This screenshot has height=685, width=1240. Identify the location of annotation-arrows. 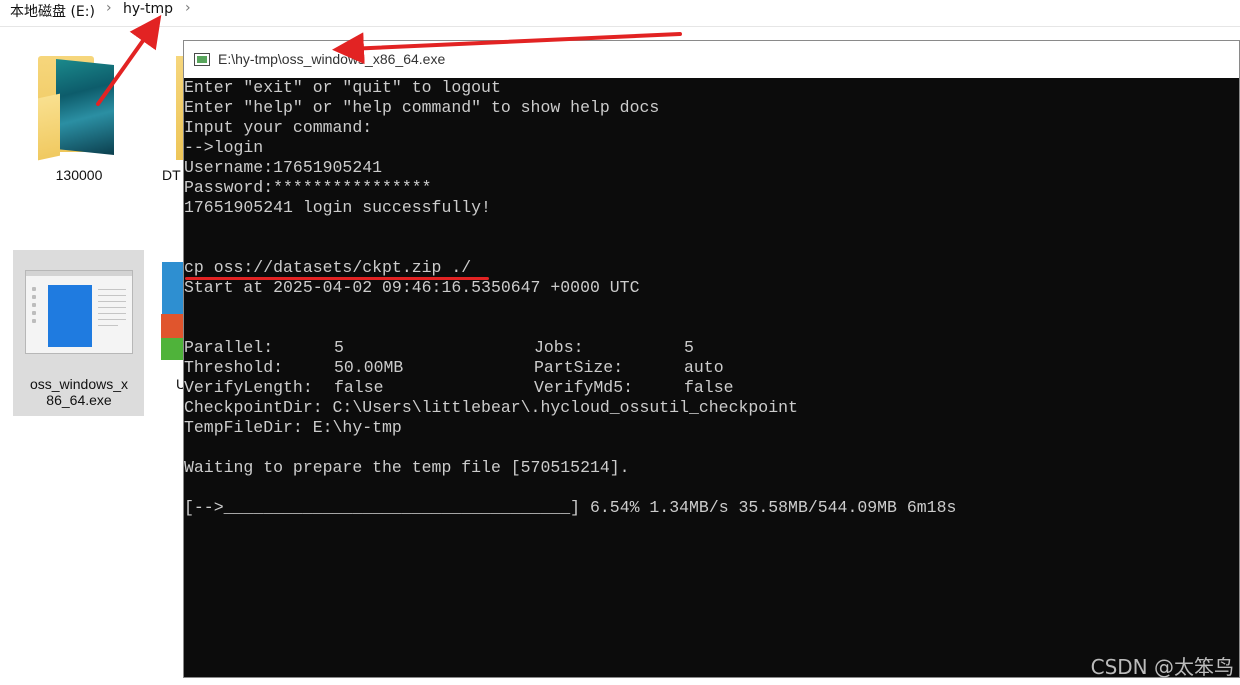
(389, 60).